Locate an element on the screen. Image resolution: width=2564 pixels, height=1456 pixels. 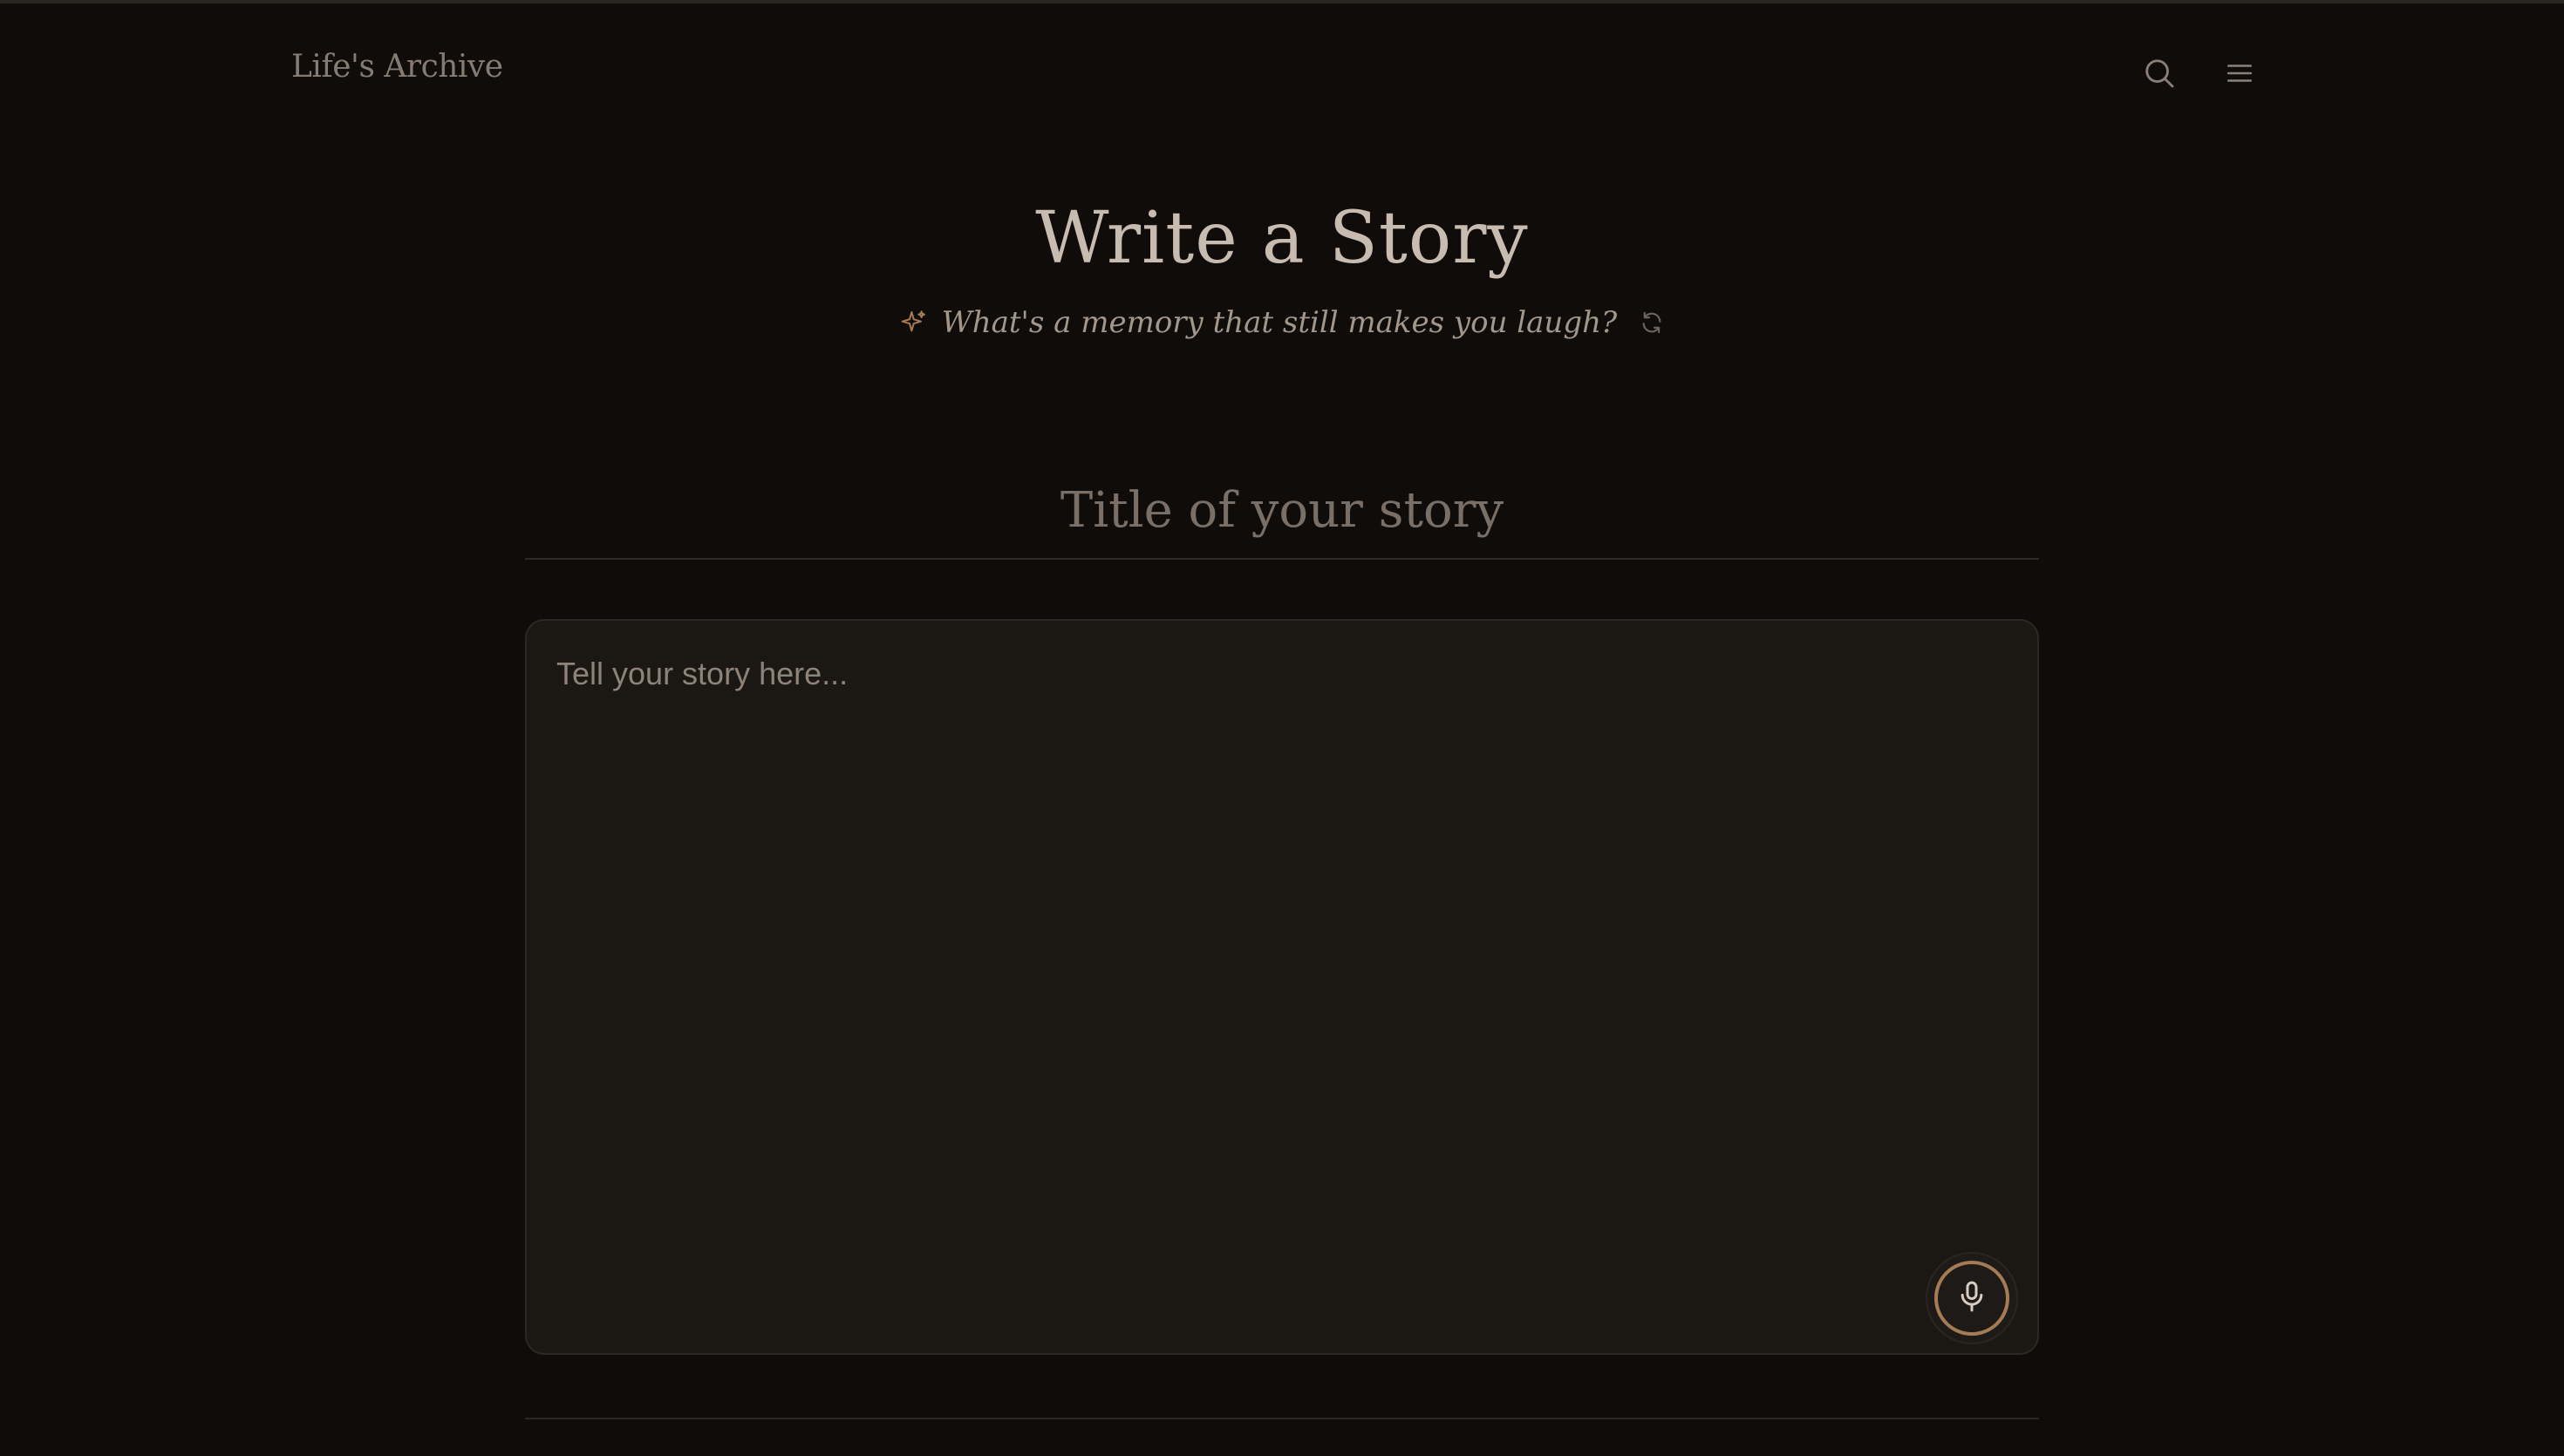
menu-button is located at coordinates (2239, 73).